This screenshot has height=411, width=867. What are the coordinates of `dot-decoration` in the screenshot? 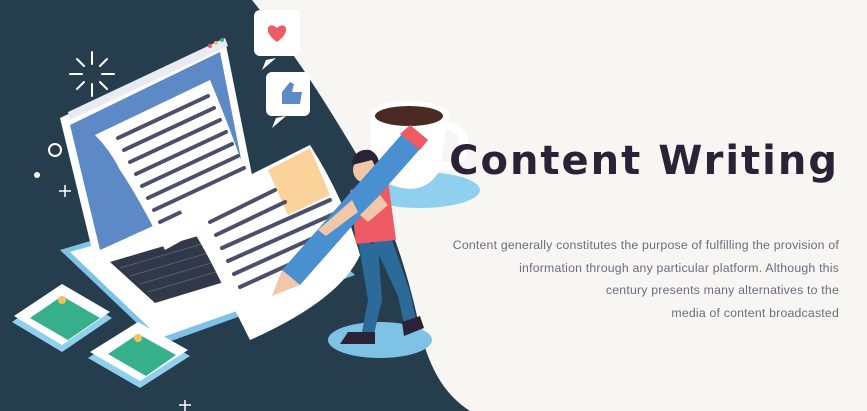 It's located at (37, 175).